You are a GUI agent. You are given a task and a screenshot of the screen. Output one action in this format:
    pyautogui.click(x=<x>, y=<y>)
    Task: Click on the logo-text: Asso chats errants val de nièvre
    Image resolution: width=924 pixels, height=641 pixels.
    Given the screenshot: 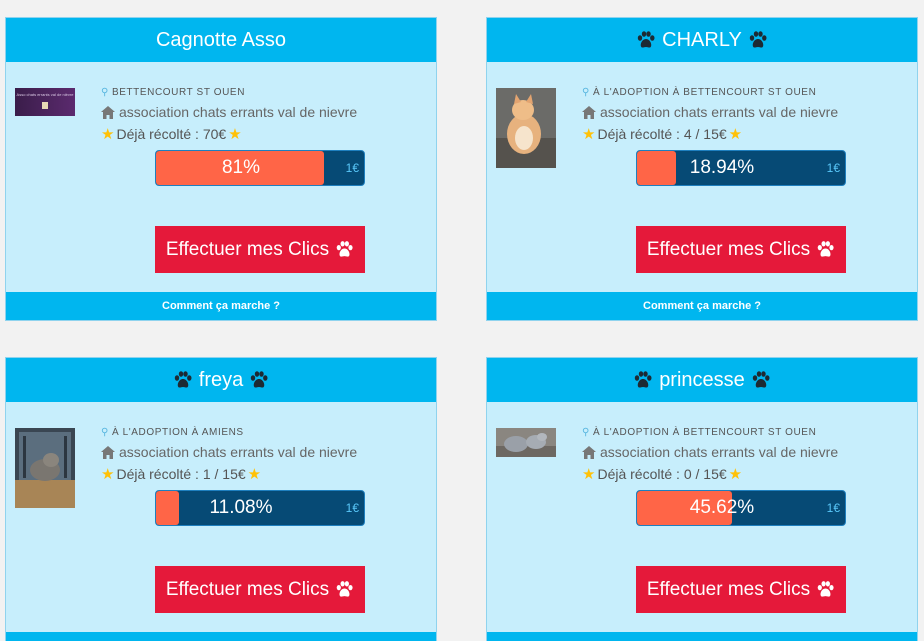 What is the action you would take?
    pyautogui.click(x=46, y=94)
    